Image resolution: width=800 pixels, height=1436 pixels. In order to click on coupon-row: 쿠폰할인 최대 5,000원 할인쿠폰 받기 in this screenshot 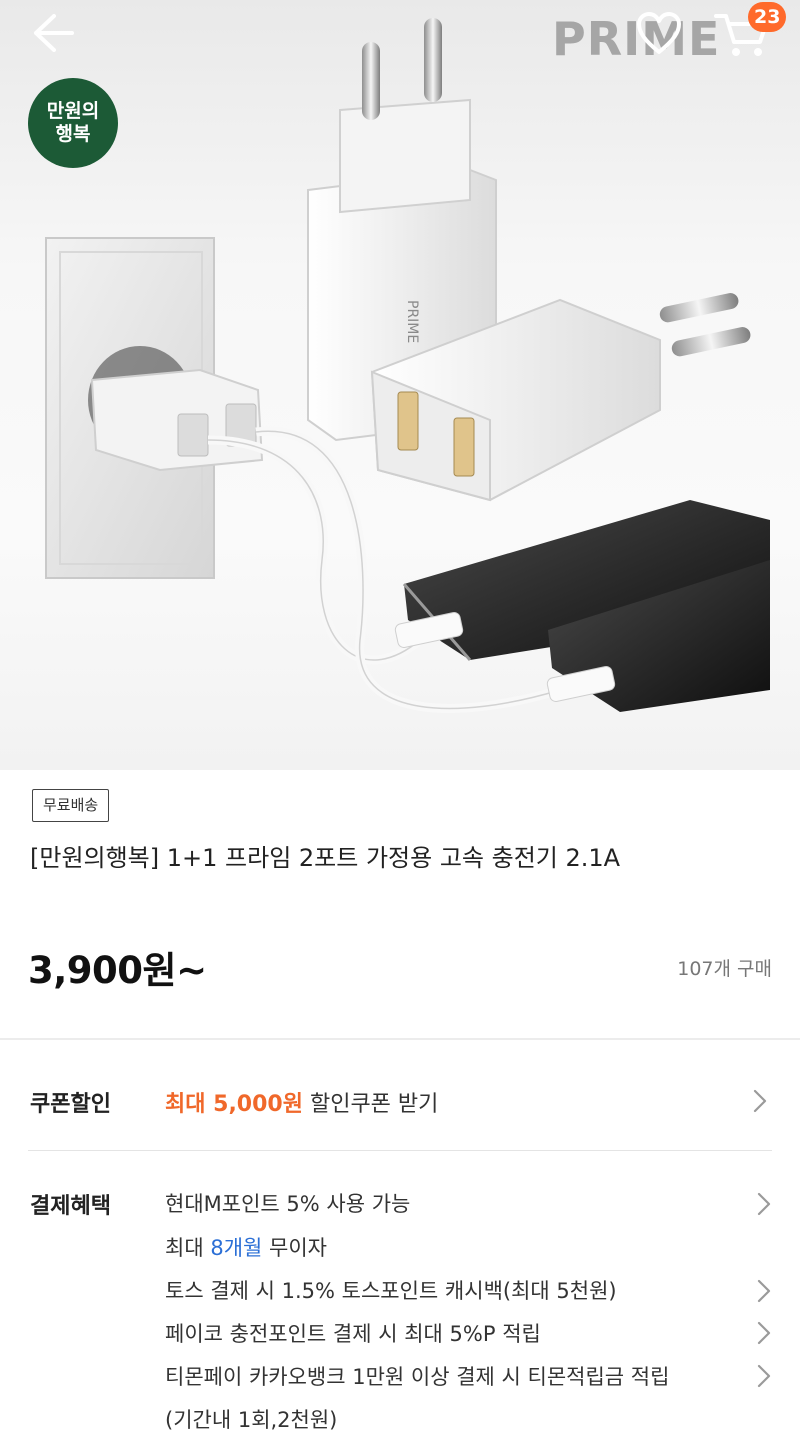, I will do `click(400, 1100)`.